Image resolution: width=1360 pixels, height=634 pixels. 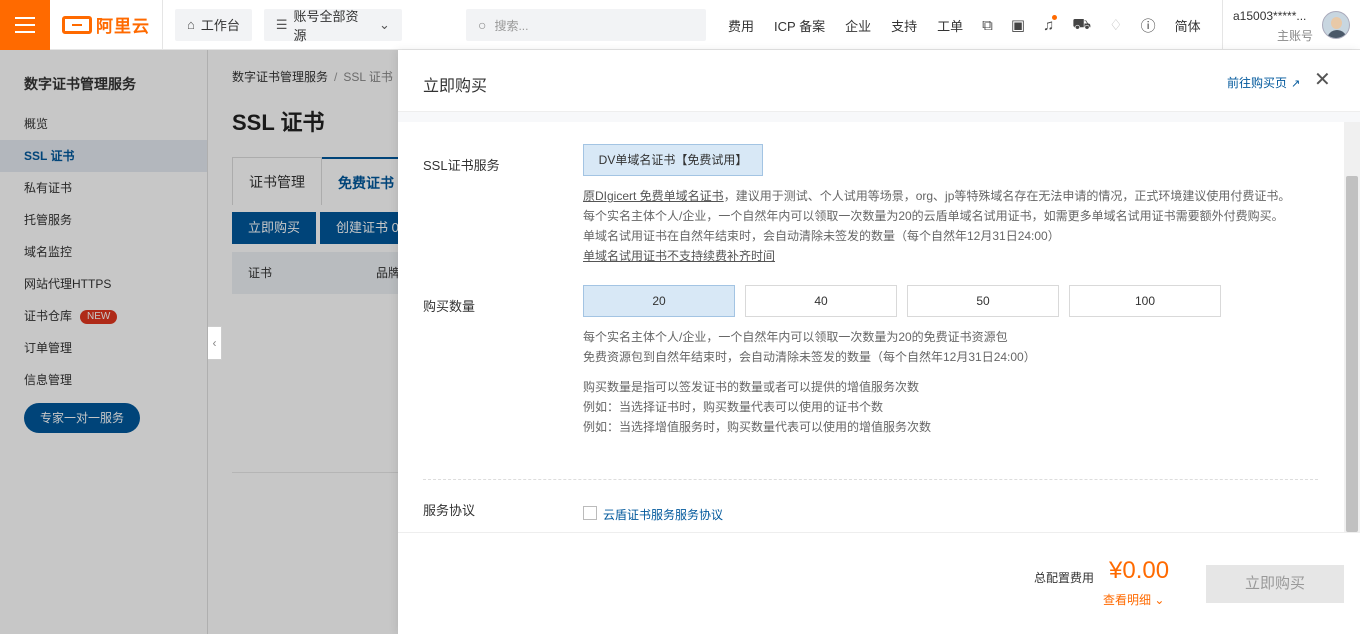 I want to click on external-link-icon: ↗, so click(x=1296, y=84).